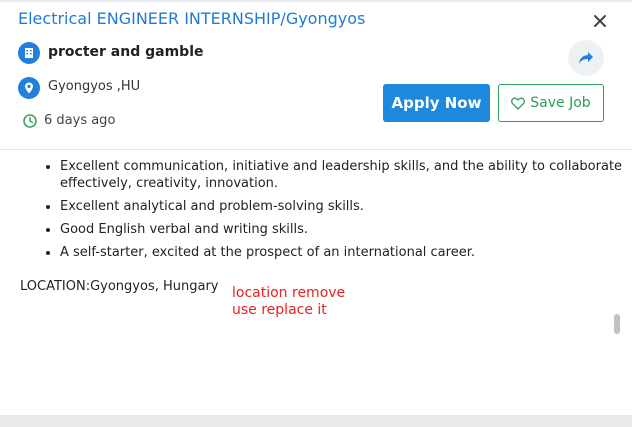 Image resolution: width=632 pixels, height=427 pixels. Describe the element at coordinates (316, 1) in the screenshot. I see `top-border` at that location.